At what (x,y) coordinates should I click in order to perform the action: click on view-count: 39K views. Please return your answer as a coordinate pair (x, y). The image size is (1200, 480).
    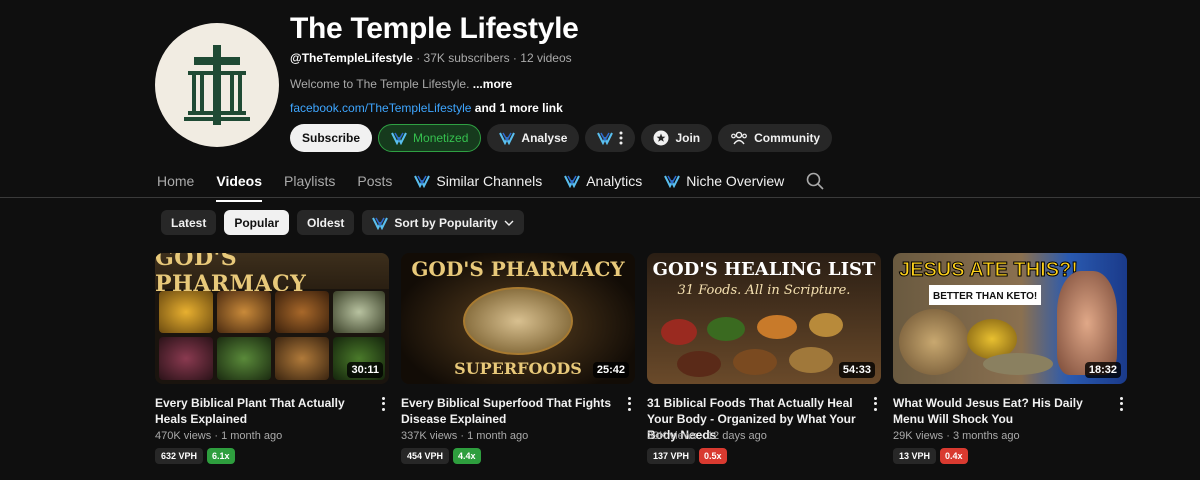
    Looking at the image, I should click on (672, 436).